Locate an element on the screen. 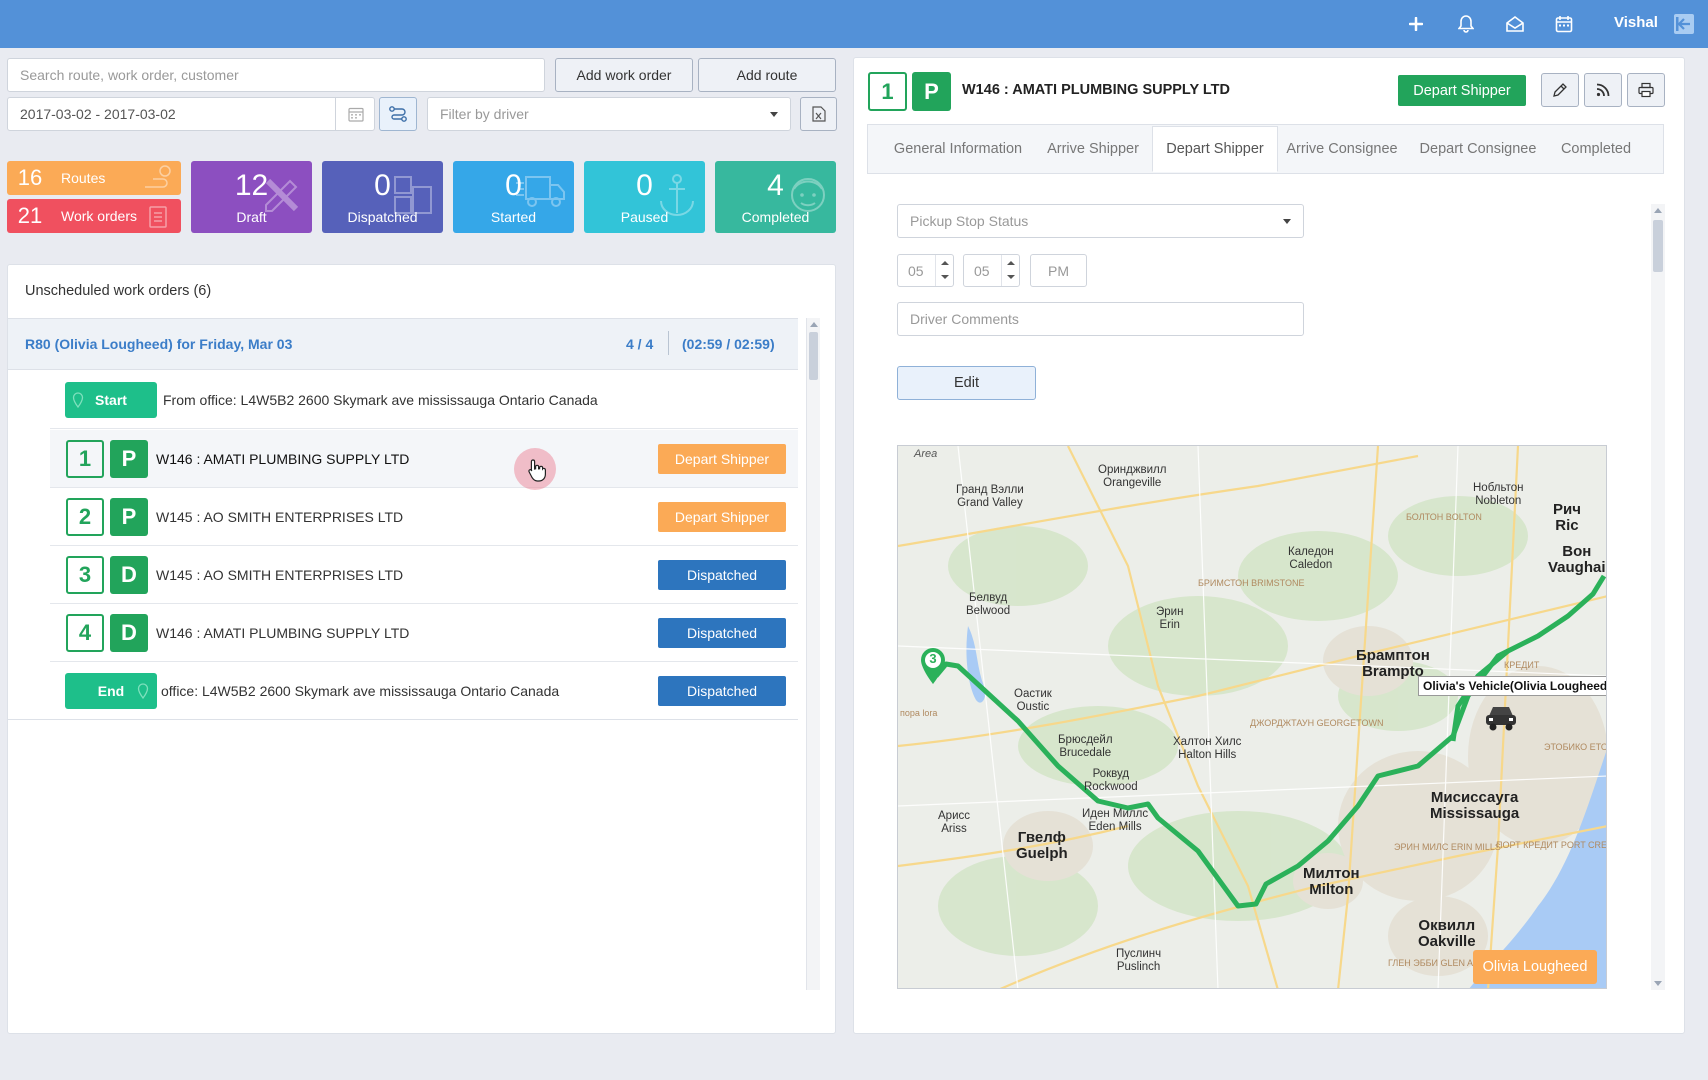 The height and width of the screenshot is (1080, 1708). end-button: End is located at coordinates (111, 690).